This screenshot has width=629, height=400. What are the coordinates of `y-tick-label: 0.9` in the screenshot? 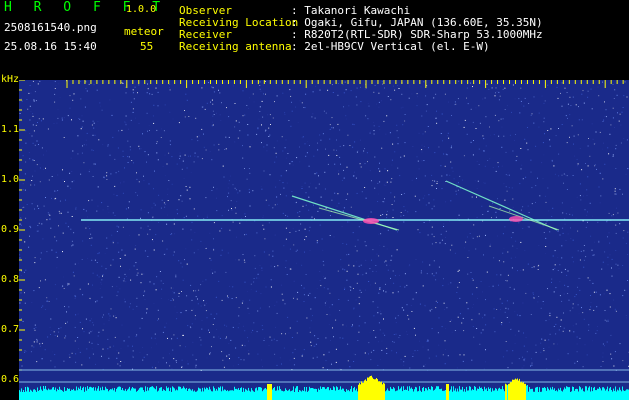 It's located at (10, 229).